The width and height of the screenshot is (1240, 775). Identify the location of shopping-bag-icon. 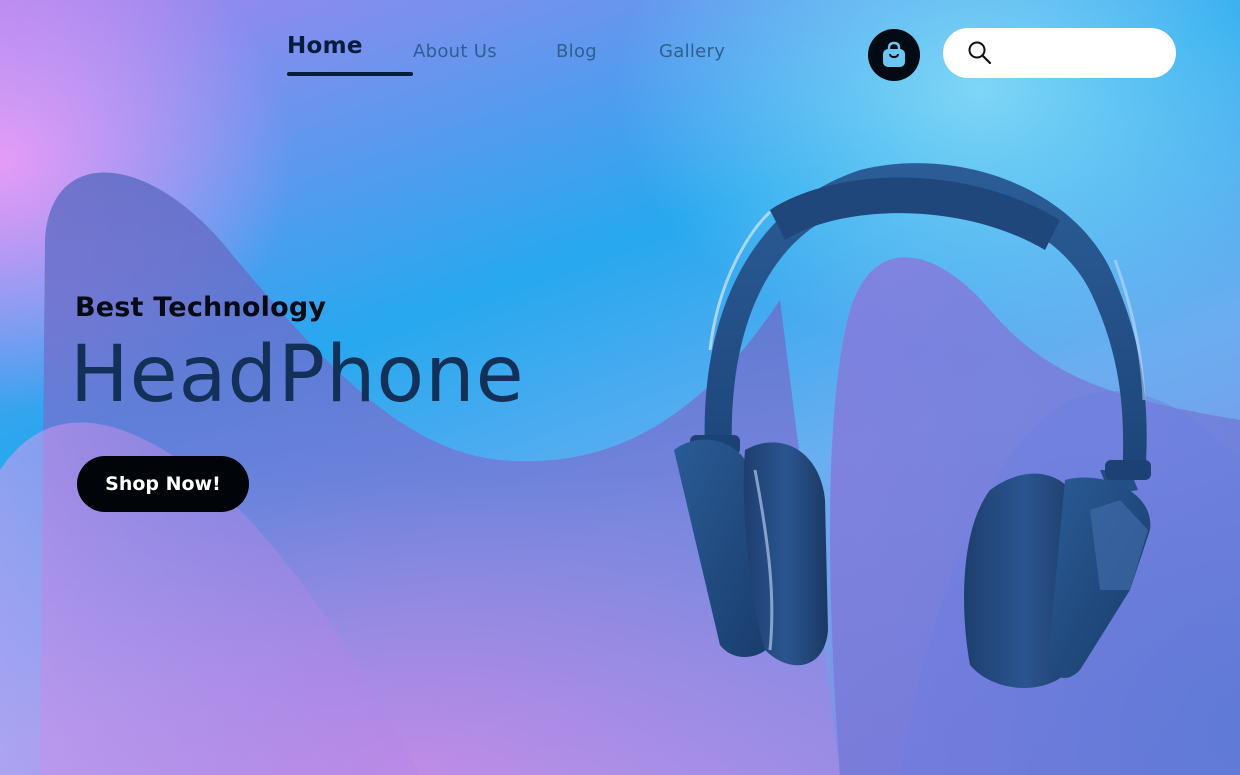
(894, 54).